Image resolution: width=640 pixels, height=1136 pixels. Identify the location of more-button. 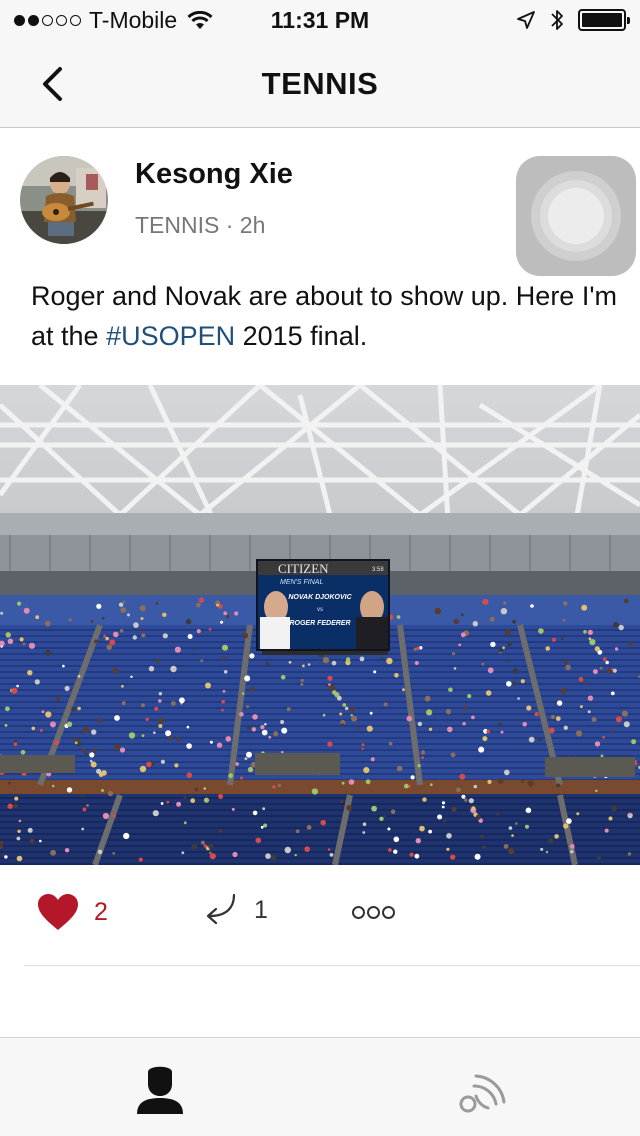
(373, 912).